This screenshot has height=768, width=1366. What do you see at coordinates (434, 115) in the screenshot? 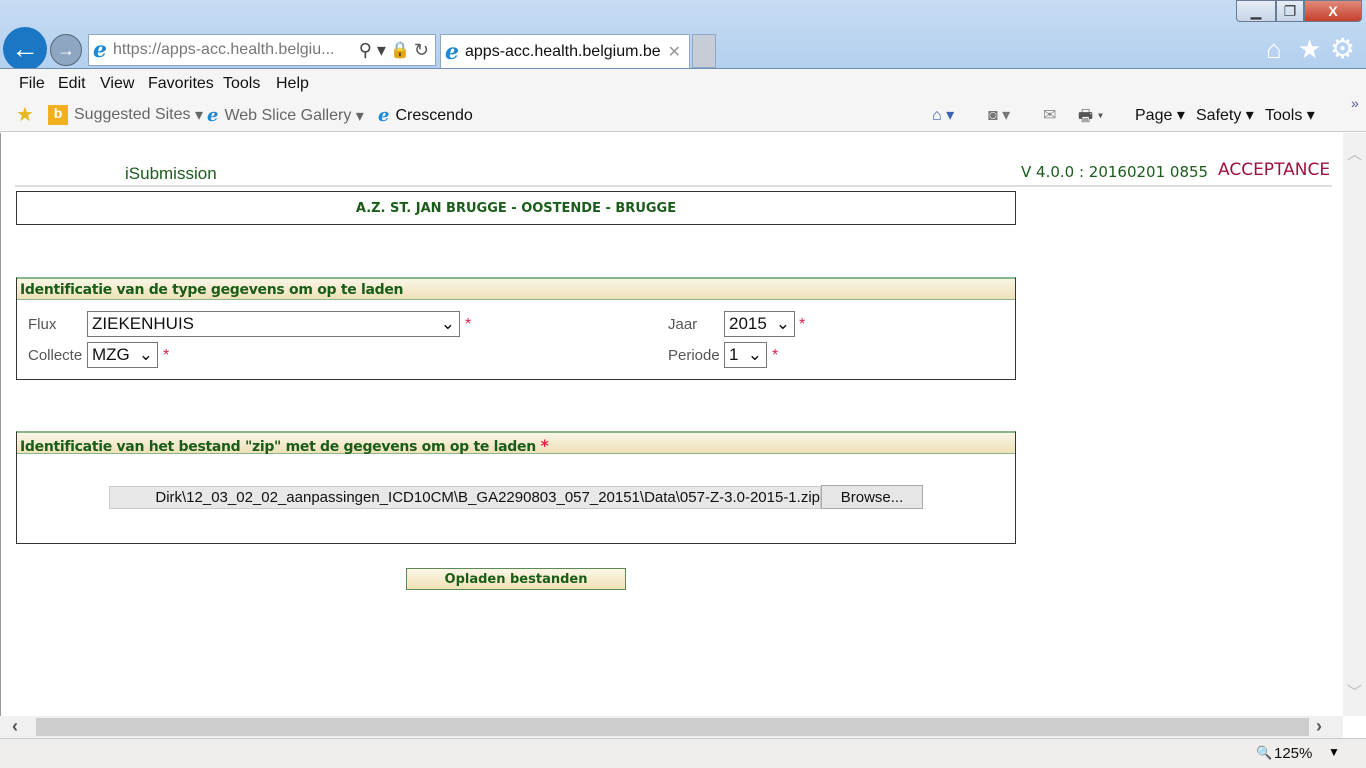
I see `fav-label: Crescendo` at bounding box center [434, 115].